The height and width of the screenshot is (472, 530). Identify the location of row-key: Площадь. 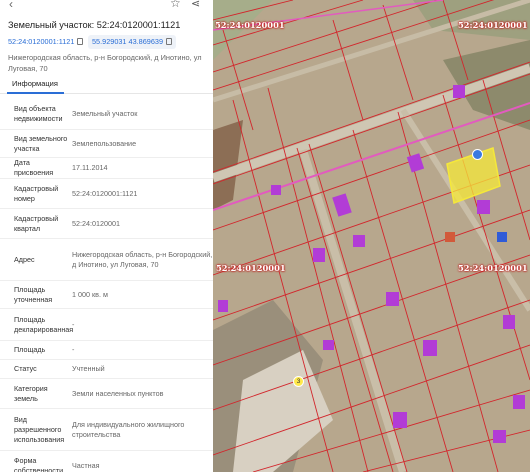
(30, 349).